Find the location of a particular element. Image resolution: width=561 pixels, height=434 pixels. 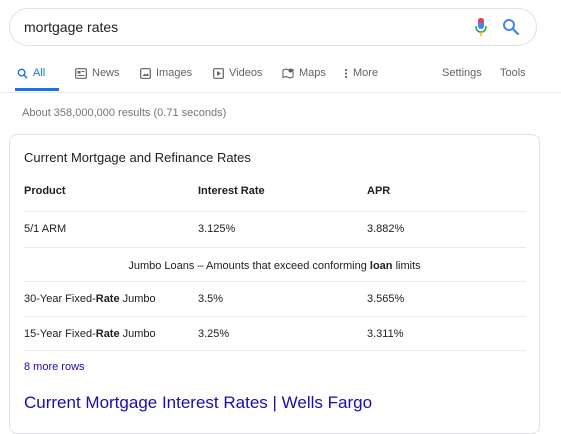

microphone-icon is located at coordinates (481, 27).